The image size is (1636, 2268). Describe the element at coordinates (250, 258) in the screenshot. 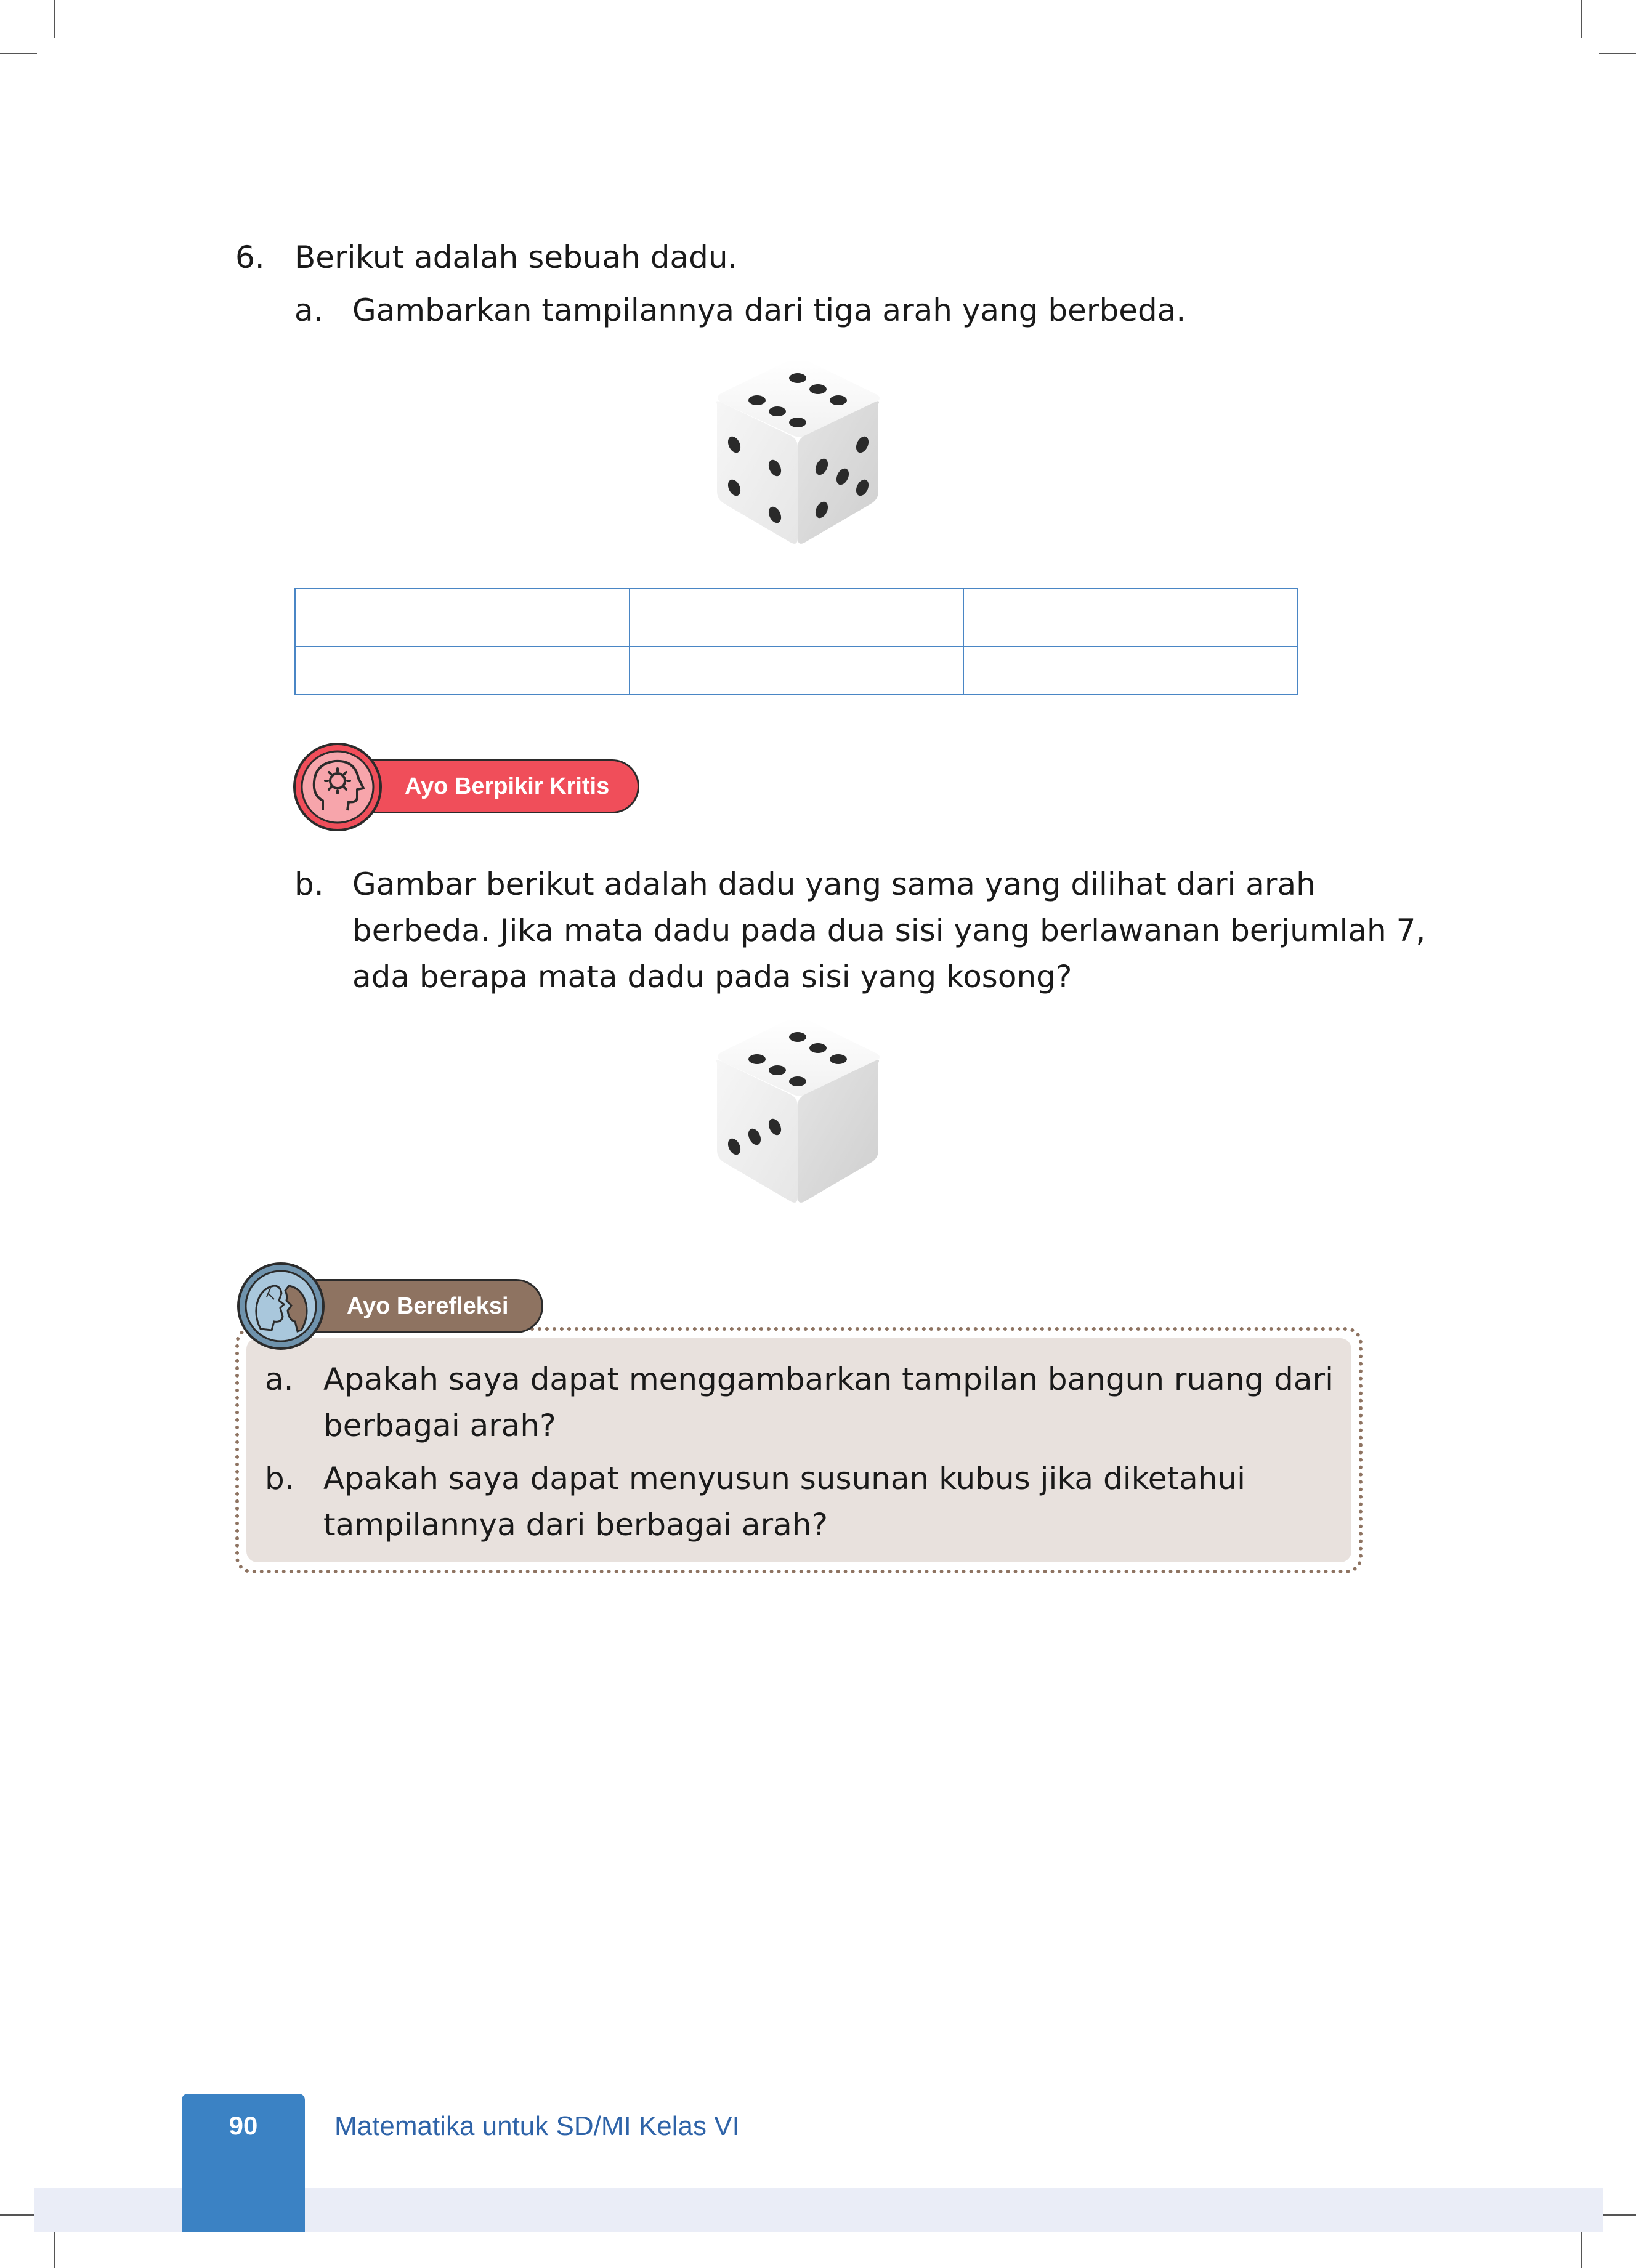

I see `question-number: 6.` at that location.